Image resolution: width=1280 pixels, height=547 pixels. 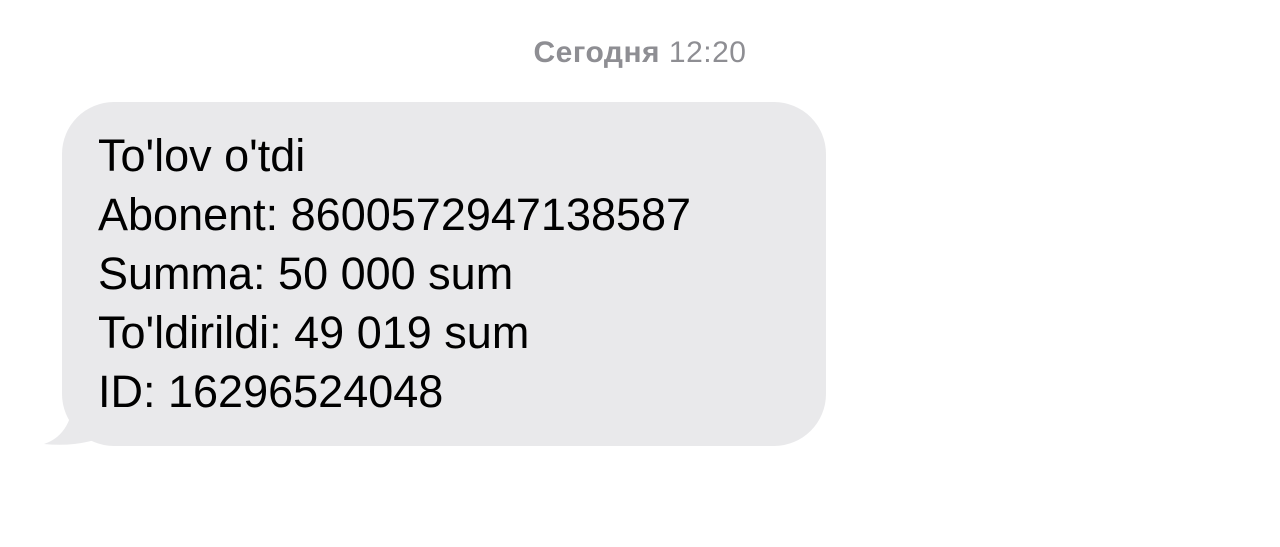 I want to click on message-timestamp: Сегодня 12:20, so click(x=640, y=53).